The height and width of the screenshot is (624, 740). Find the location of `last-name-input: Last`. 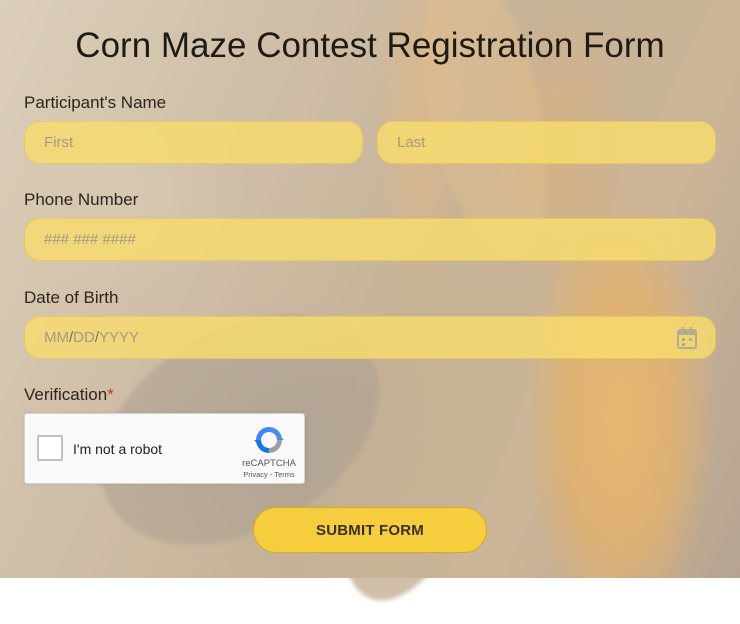

last-name-input: Last is located at coordinates (546, 142).